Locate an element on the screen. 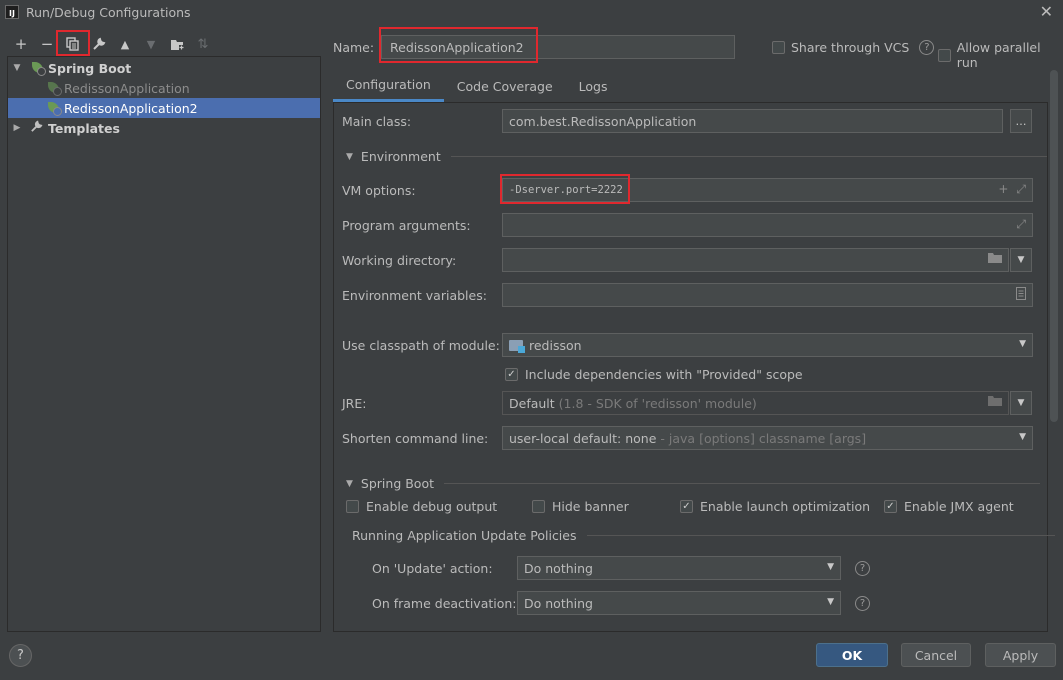 The image size is (1063, 680). spring-boot-section-header: ▼ Spring Boot is located at coordinates (693, 483).